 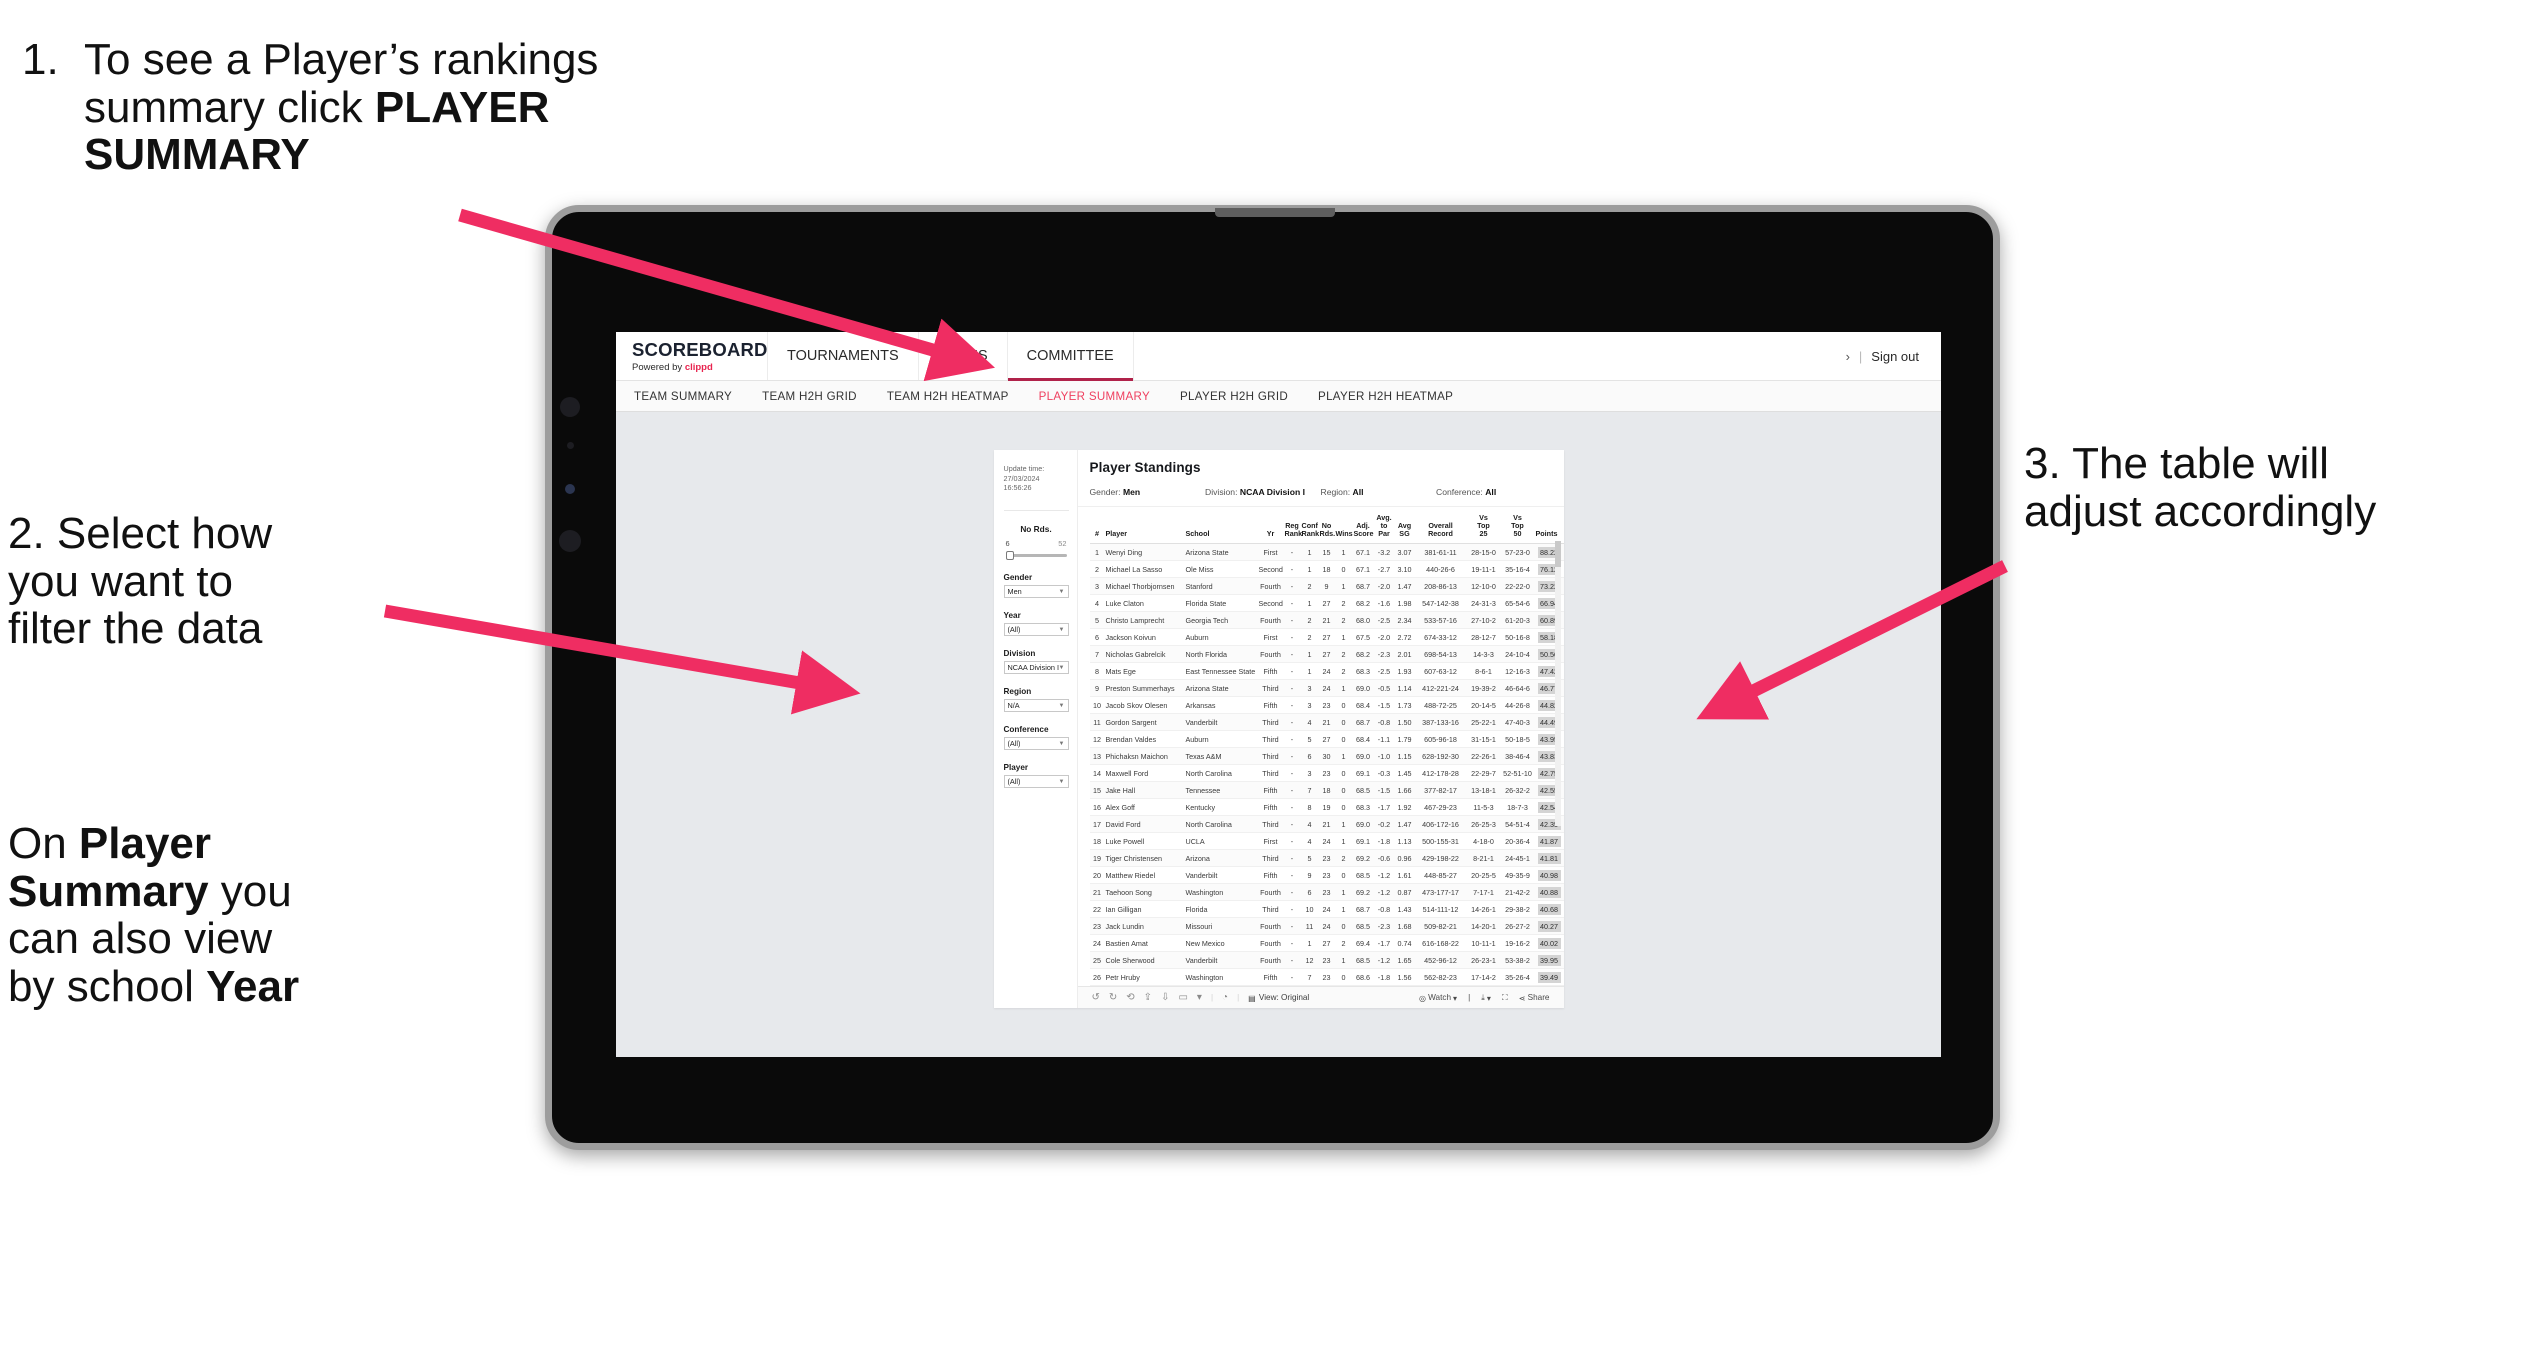 What do you see at coordinates (1505, 998) in the screenshot?
I see `fullscreen-button: ⛶` at bounding box center [1505, 998].